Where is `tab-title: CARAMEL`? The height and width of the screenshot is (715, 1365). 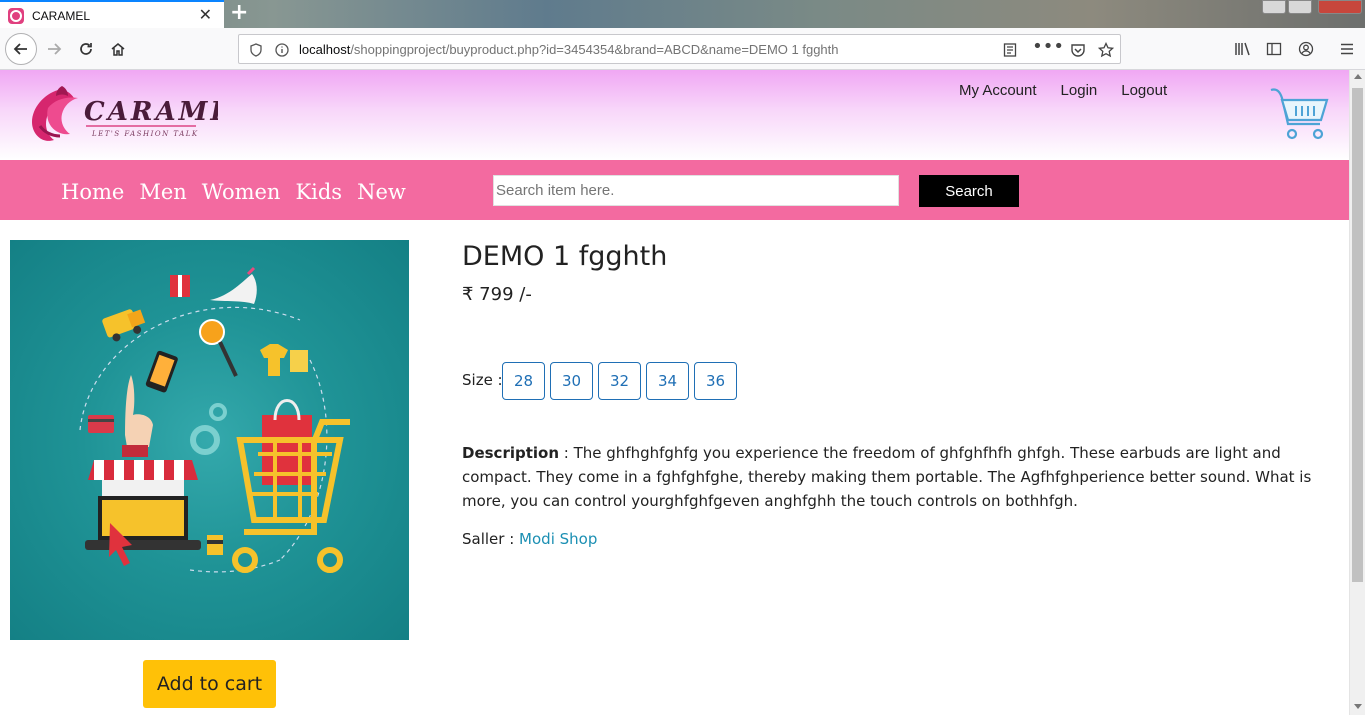
tab-title: CARAMEL is located at coordinates (61, 15).